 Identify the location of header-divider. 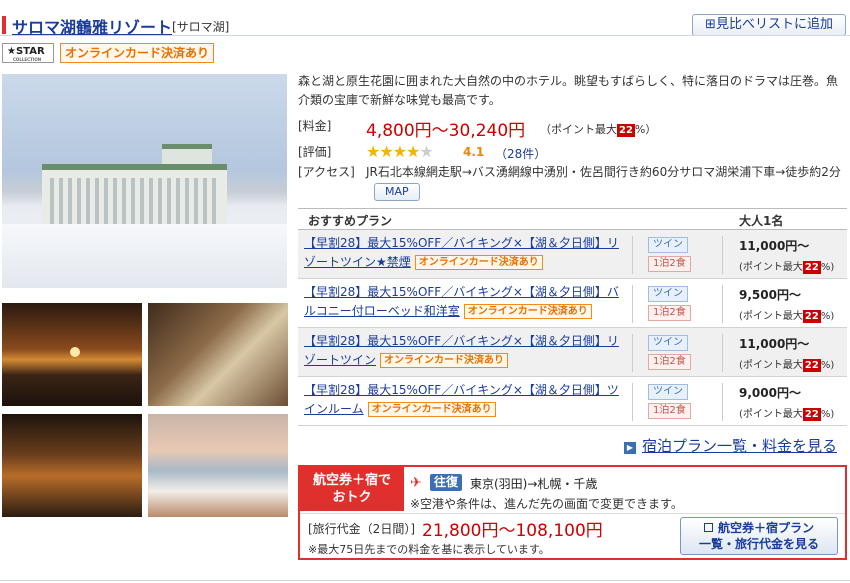
(425, 35).